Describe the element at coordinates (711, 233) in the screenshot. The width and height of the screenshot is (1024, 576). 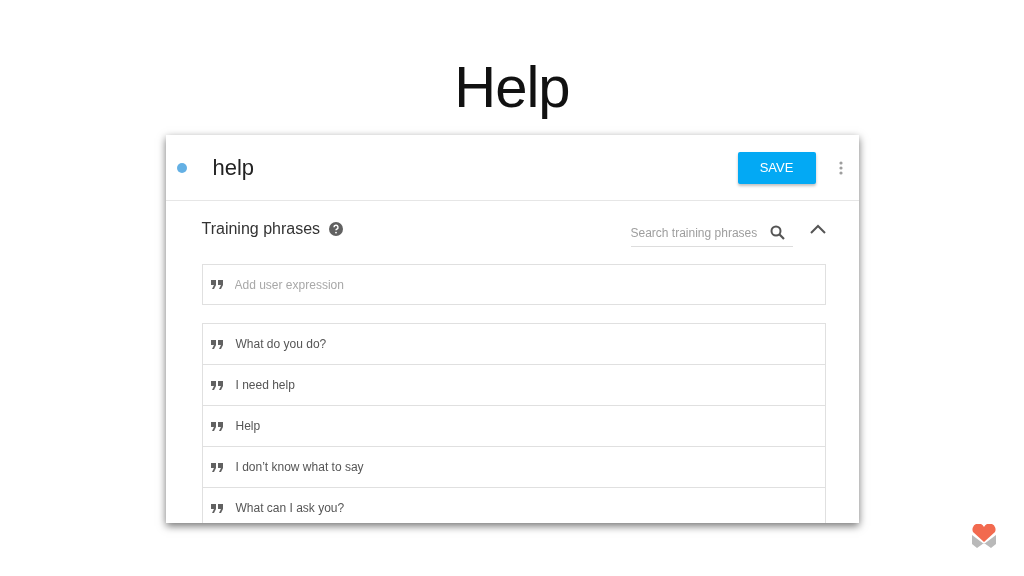
I see `search-field: Search training phrases` at that location.